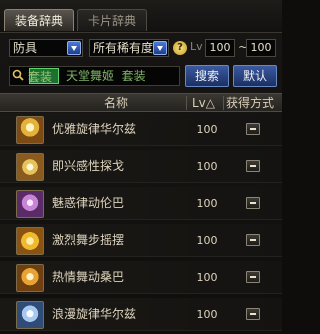  What do you see at coordinates (94, 129) in the screenshot?
I see `item-name: 优雅旋律华尔兹` at bounding box center [94, 129].